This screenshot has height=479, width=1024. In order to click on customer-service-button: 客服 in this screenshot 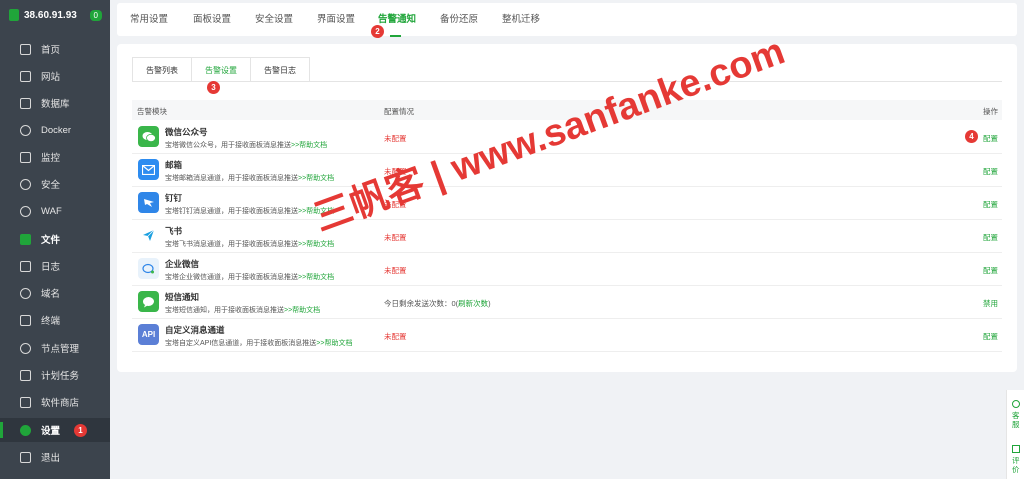, I will do `click(1016, 420)`.